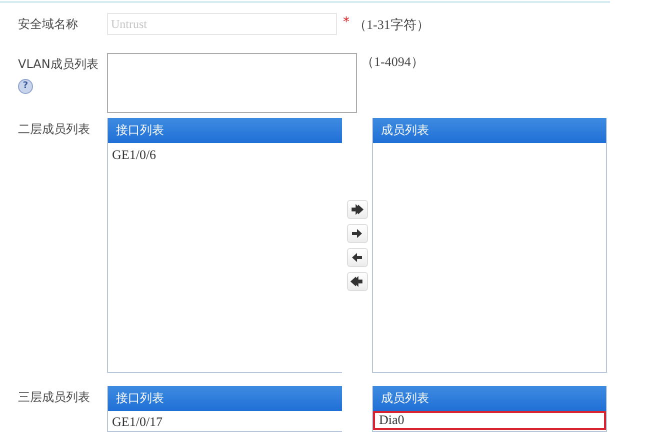 This screenshot has height=440, width=650. I want to click on right-arrow-icon, so click(357, 233).